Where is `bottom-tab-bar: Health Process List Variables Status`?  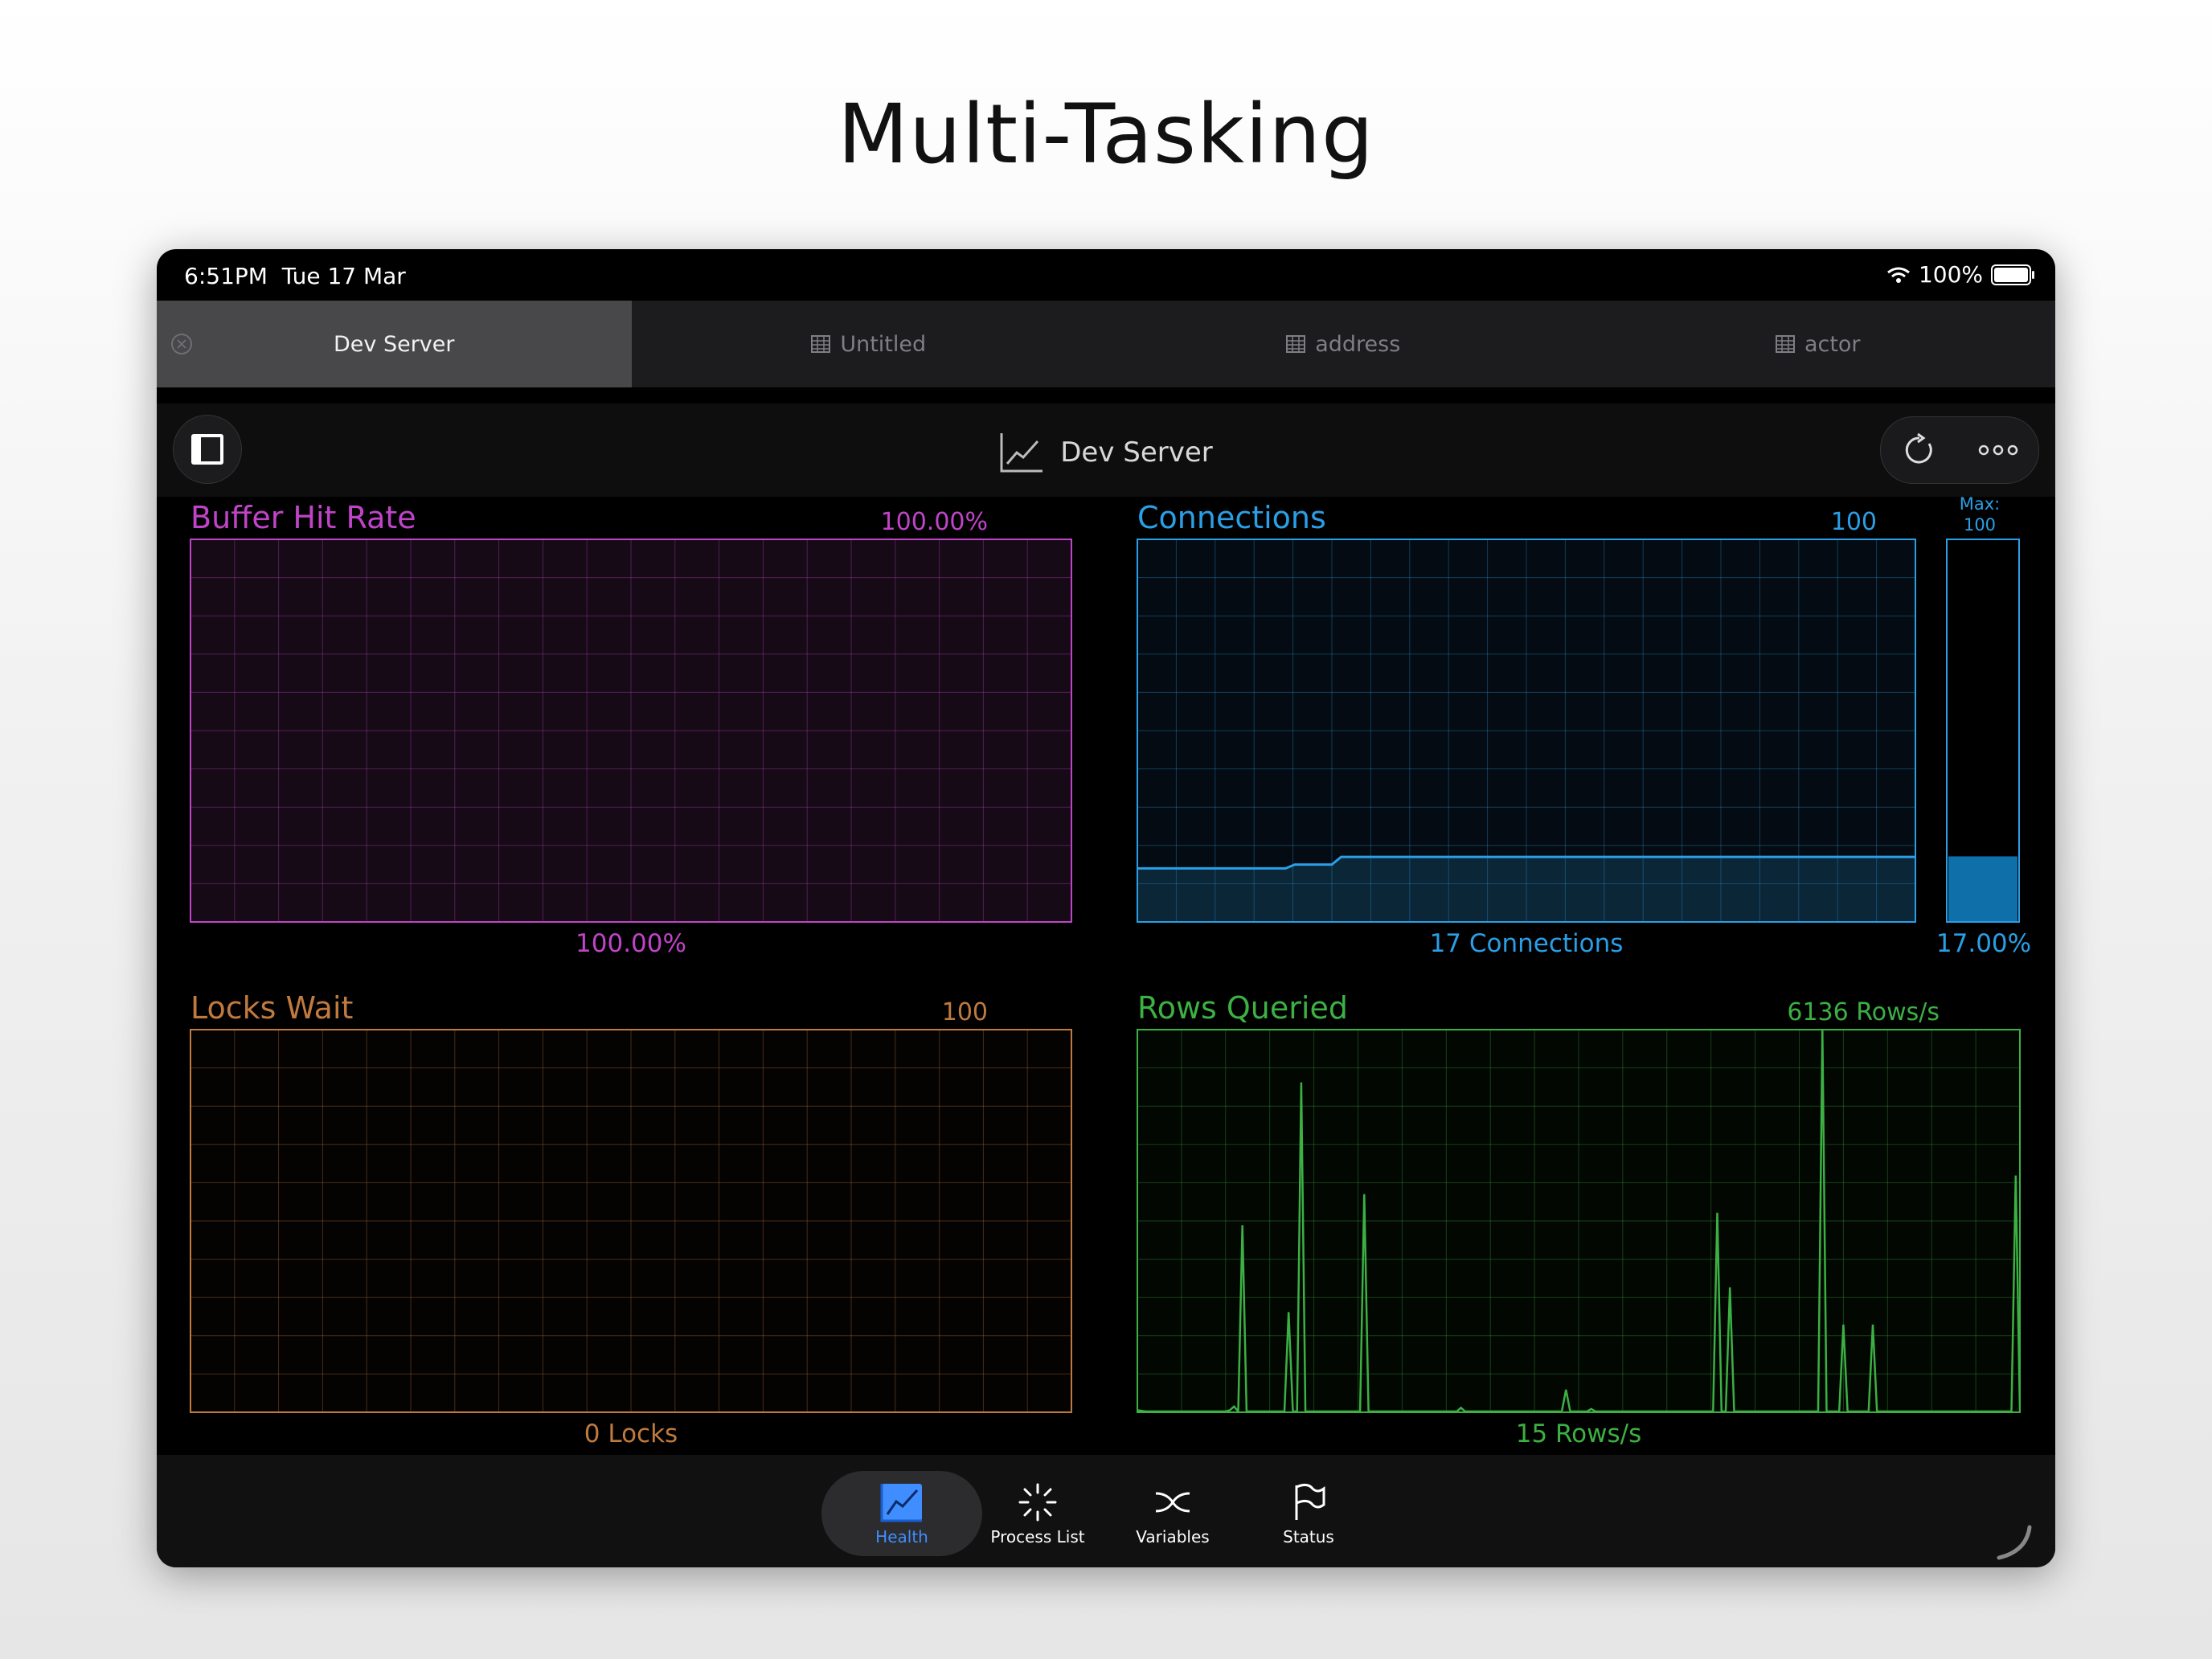
bottom-tab-bar: Health Process List Variables Status is located at coordinates (1106, 1511).